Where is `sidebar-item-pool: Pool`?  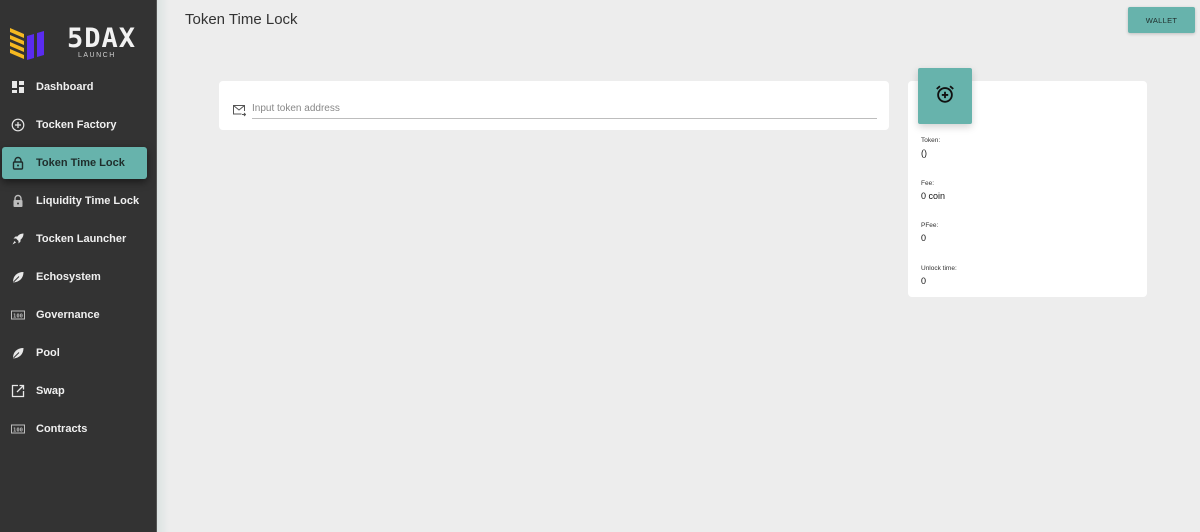 sidebar-item-pool: Pool is located at coordinates (78, 353).